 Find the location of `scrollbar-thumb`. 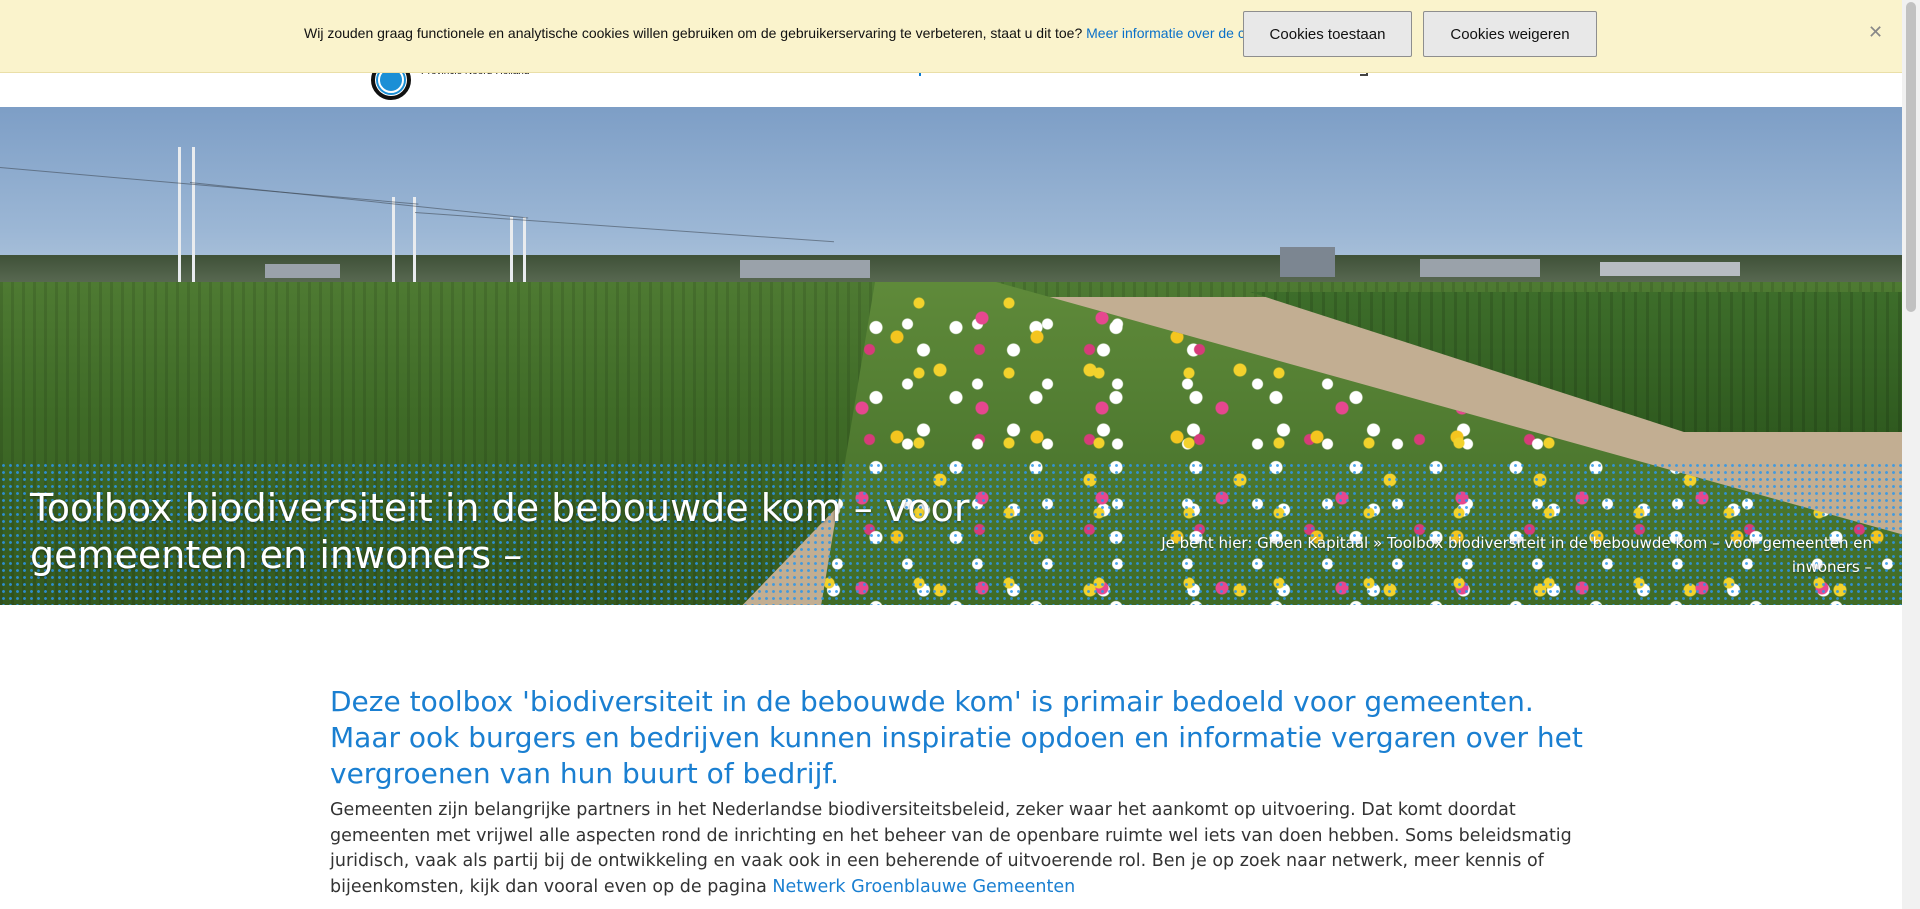

scrollbar-thumb is located at coordinates (1911, 157).